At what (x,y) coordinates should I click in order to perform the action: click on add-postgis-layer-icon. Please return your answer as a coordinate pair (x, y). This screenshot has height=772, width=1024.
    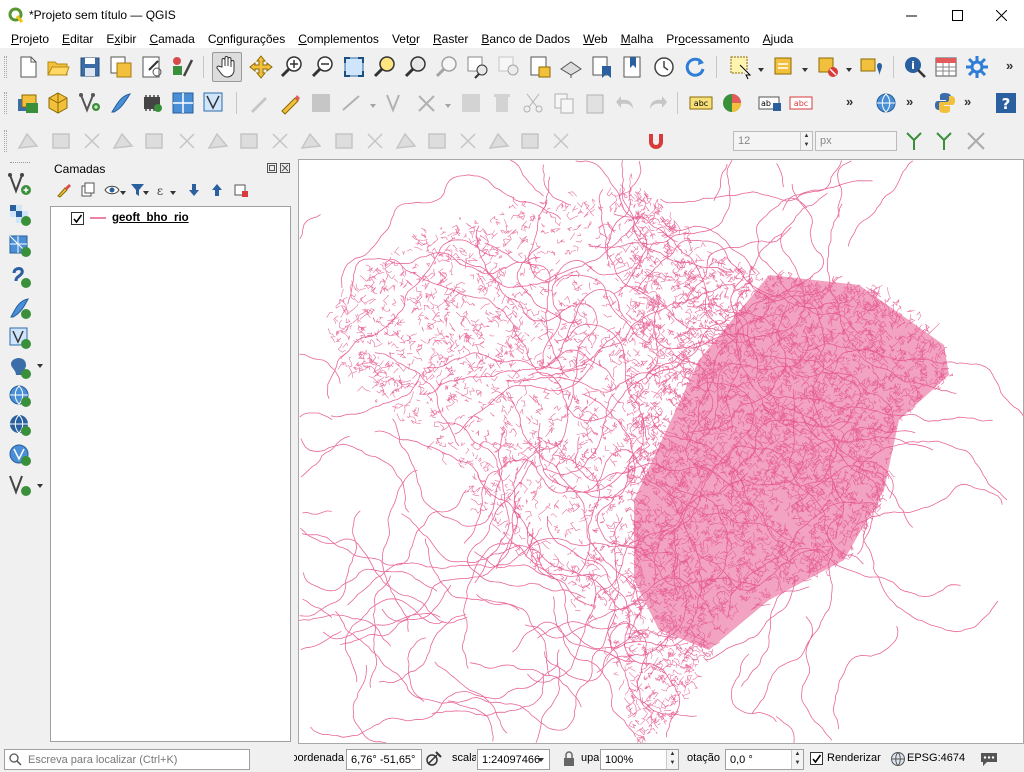
    Looking at the image, I should click on (20, 368).